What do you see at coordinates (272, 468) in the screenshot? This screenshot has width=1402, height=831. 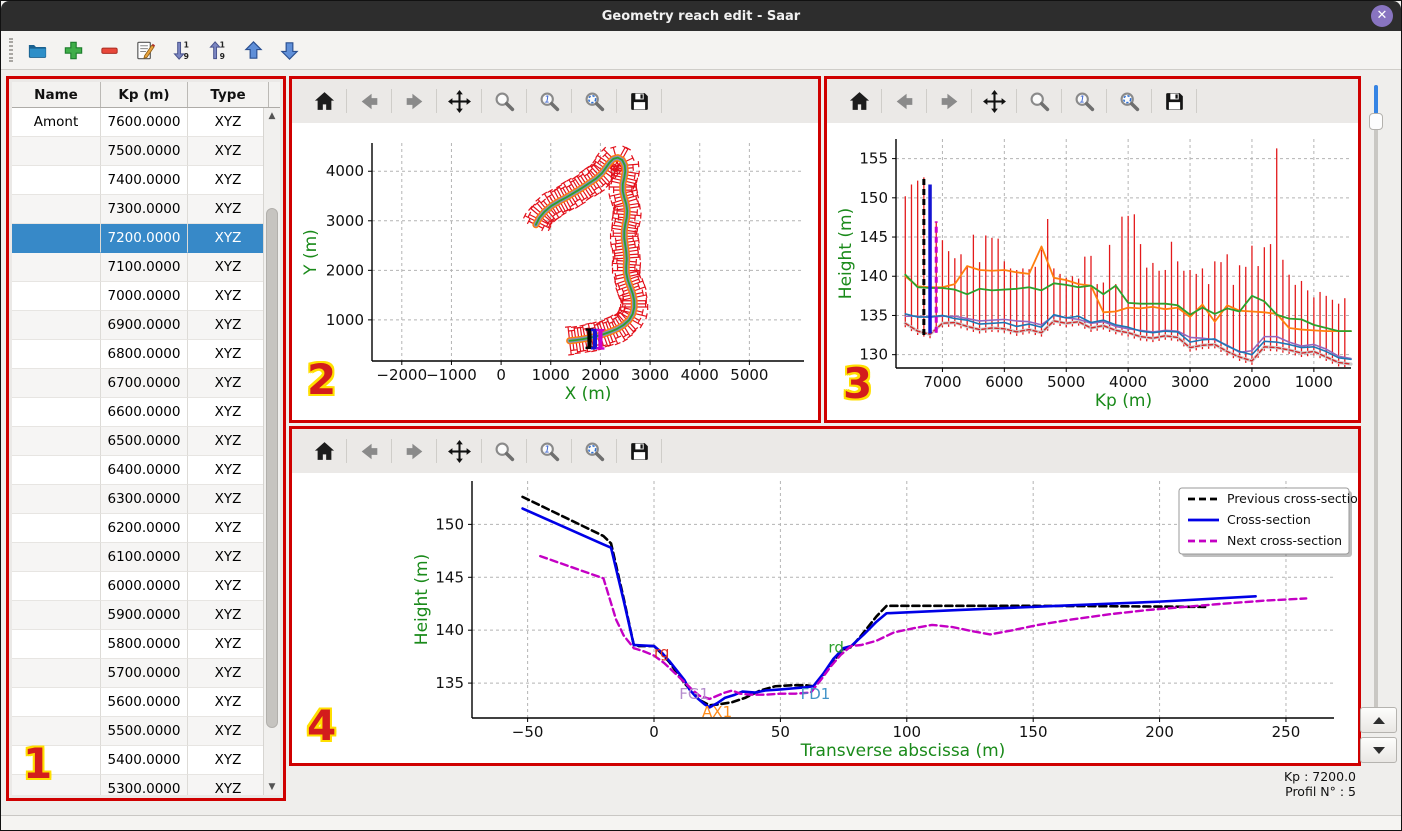 I see `scrollbar-thumb` at bounding box center [272, 468].